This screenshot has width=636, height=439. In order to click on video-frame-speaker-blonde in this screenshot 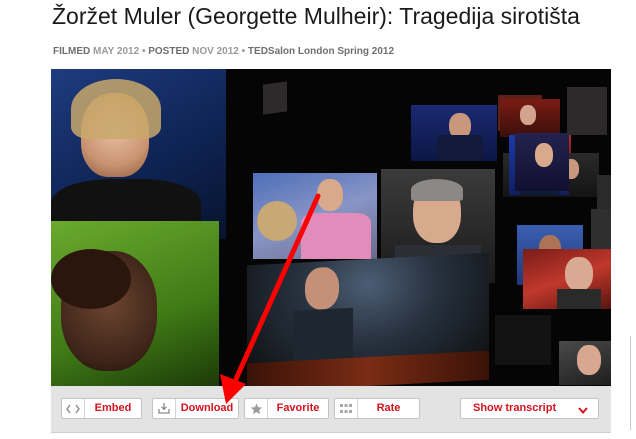, I will do `click(138, 154)`.